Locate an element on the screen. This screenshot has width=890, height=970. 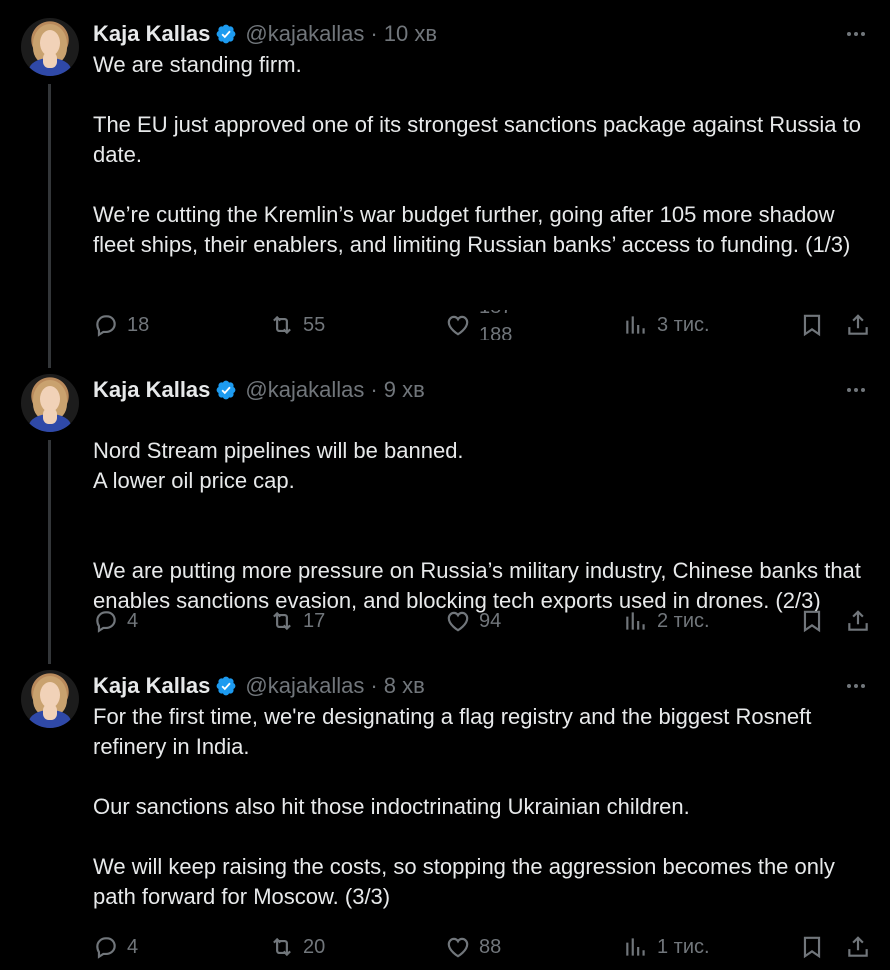
like-button: 88 is located at coordinates (473, 947).